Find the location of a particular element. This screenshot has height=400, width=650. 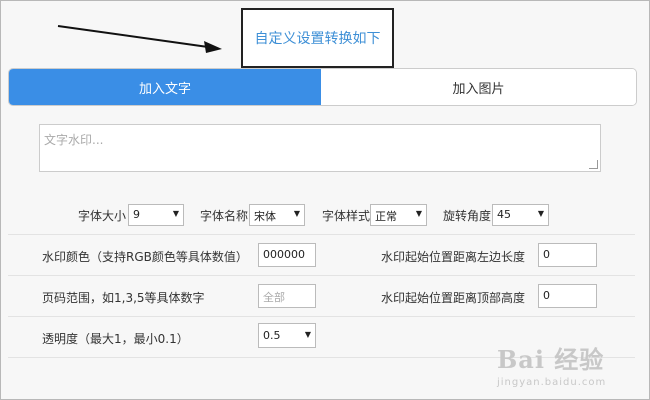

tab-add-image: 加入图片 is located at coordinates (478, 87).